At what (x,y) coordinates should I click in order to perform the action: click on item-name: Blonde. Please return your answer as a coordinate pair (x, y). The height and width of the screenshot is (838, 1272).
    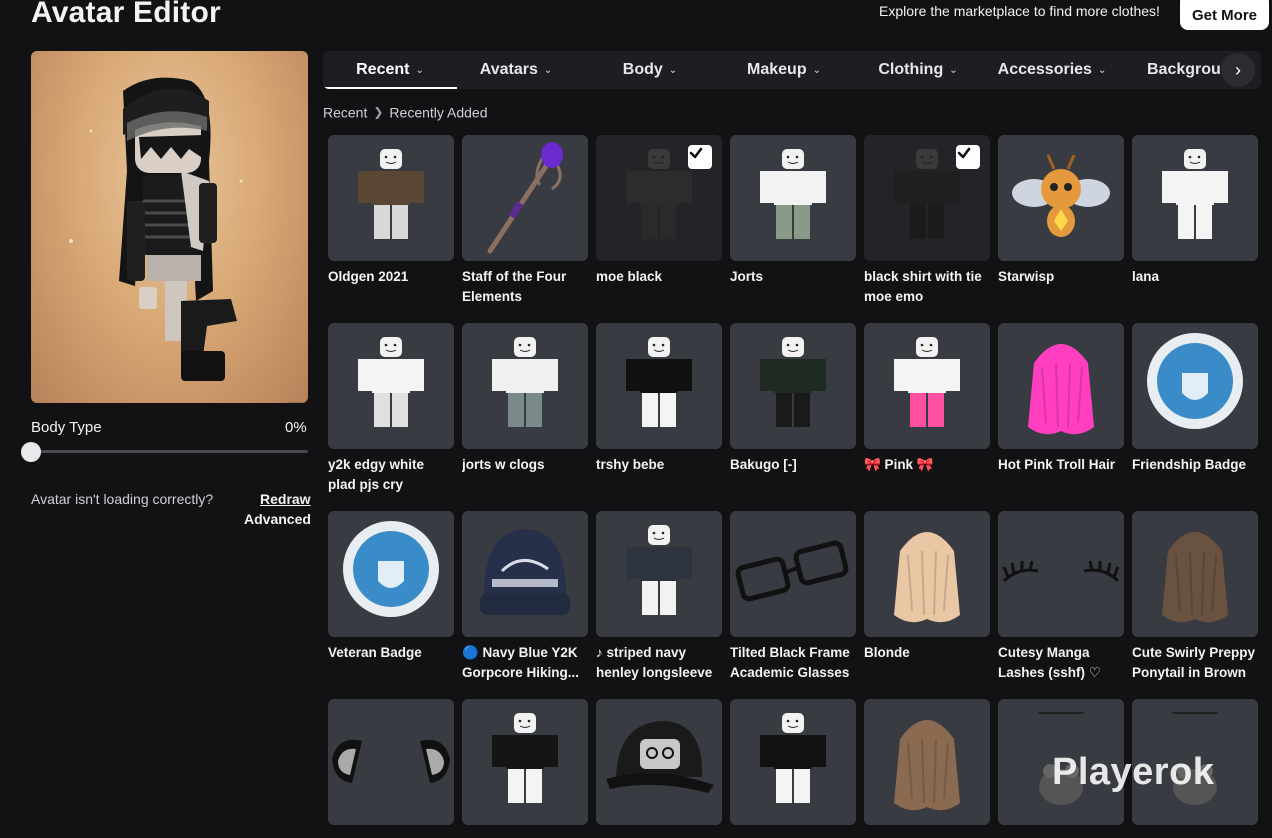
    Looking at the image, I should click on (887, 652).